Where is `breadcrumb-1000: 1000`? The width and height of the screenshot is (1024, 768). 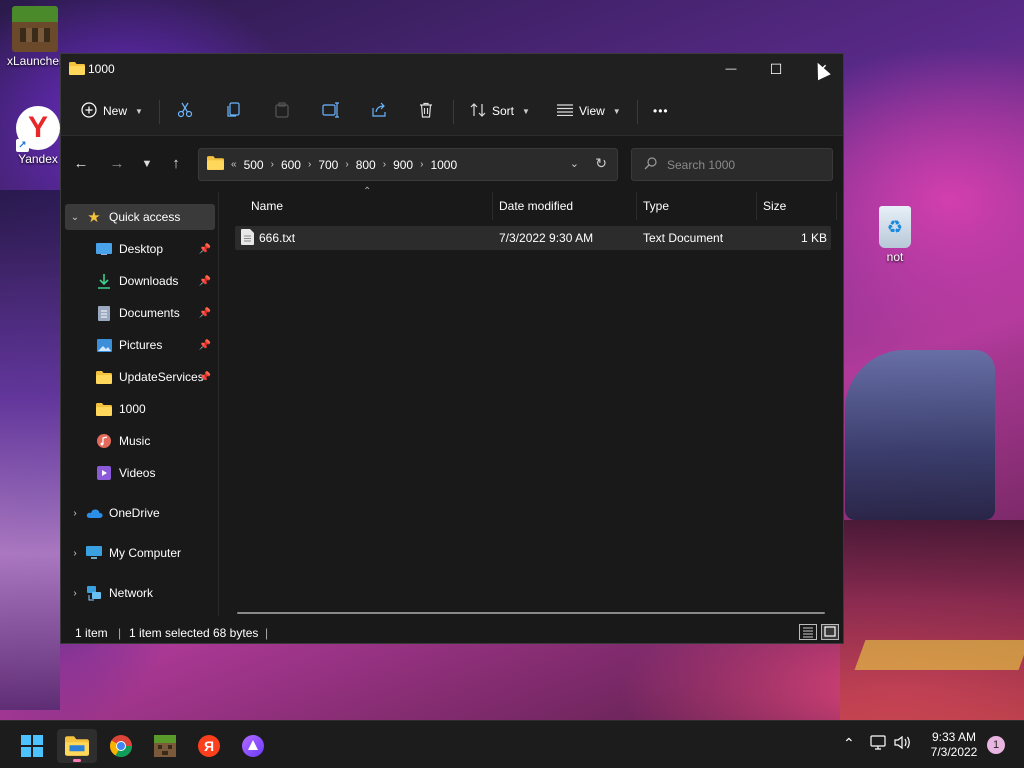
breadcrumb-1000: 1000 is located at coordinates (443, 165).